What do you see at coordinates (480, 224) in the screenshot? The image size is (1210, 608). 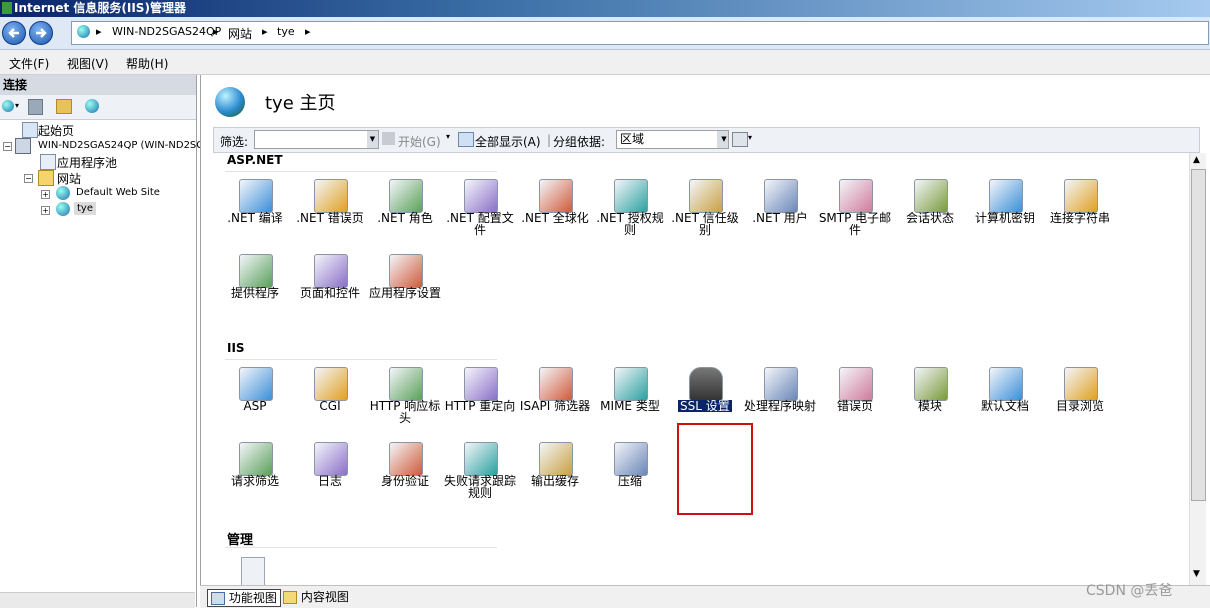 I see `feature-label: .NET 配置文件` at bounding box center [480, 224].